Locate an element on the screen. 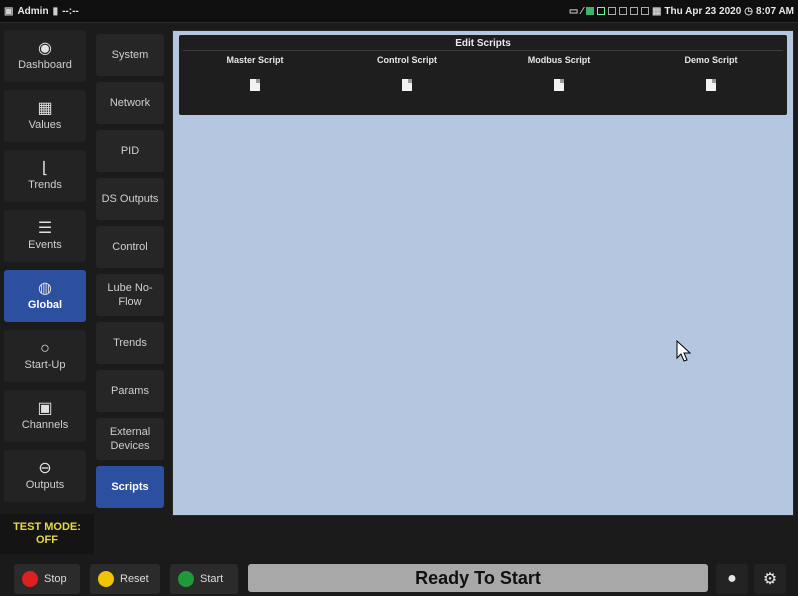 This screenshot has height=596, width=798. nav-channels-label: Channels is located at coordinates (45, 425).